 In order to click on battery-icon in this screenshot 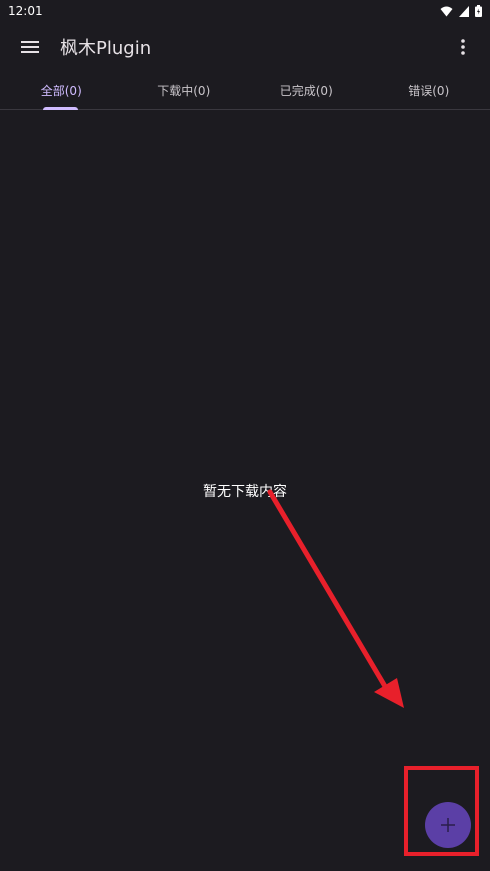, I will do `click(478, 11)`.